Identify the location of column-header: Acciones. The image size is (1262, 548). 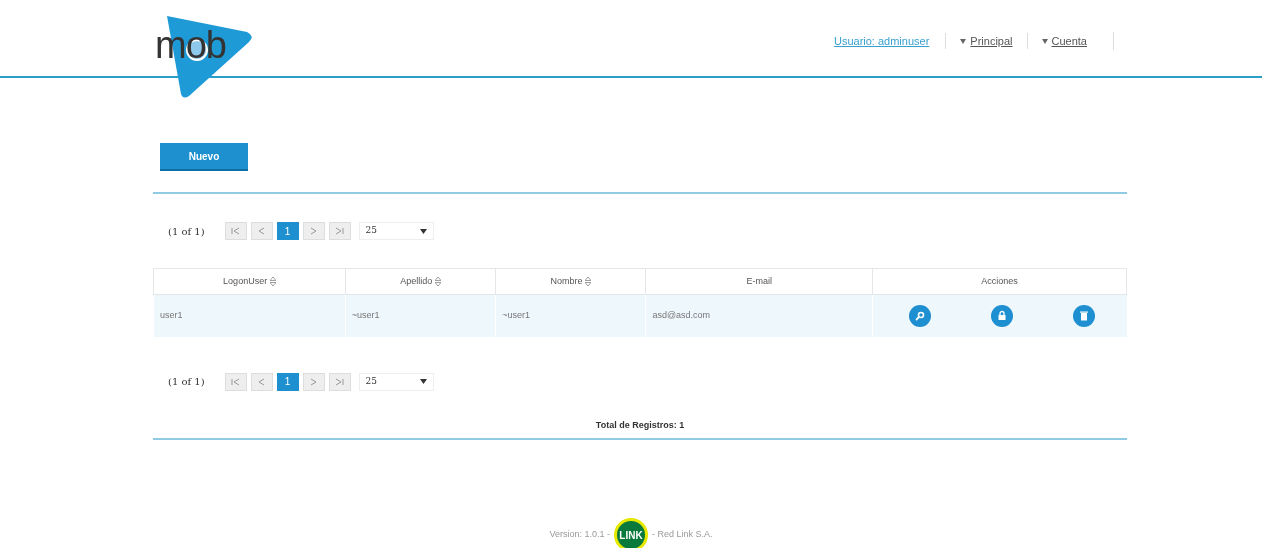
(999, 280).